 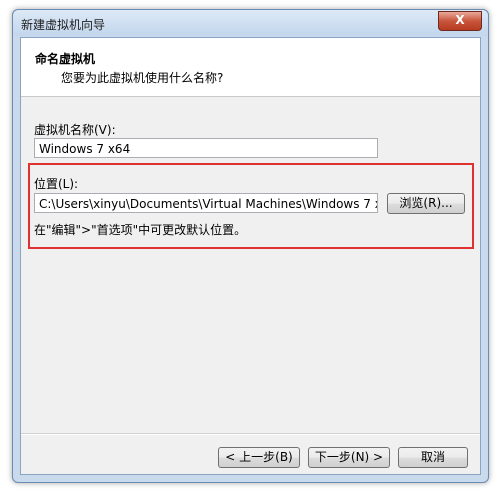 What do you see at coordinates (349, 457) in the screenshot?
I see `next-button: 下一步(N) >` at bounding box center [349, 457].